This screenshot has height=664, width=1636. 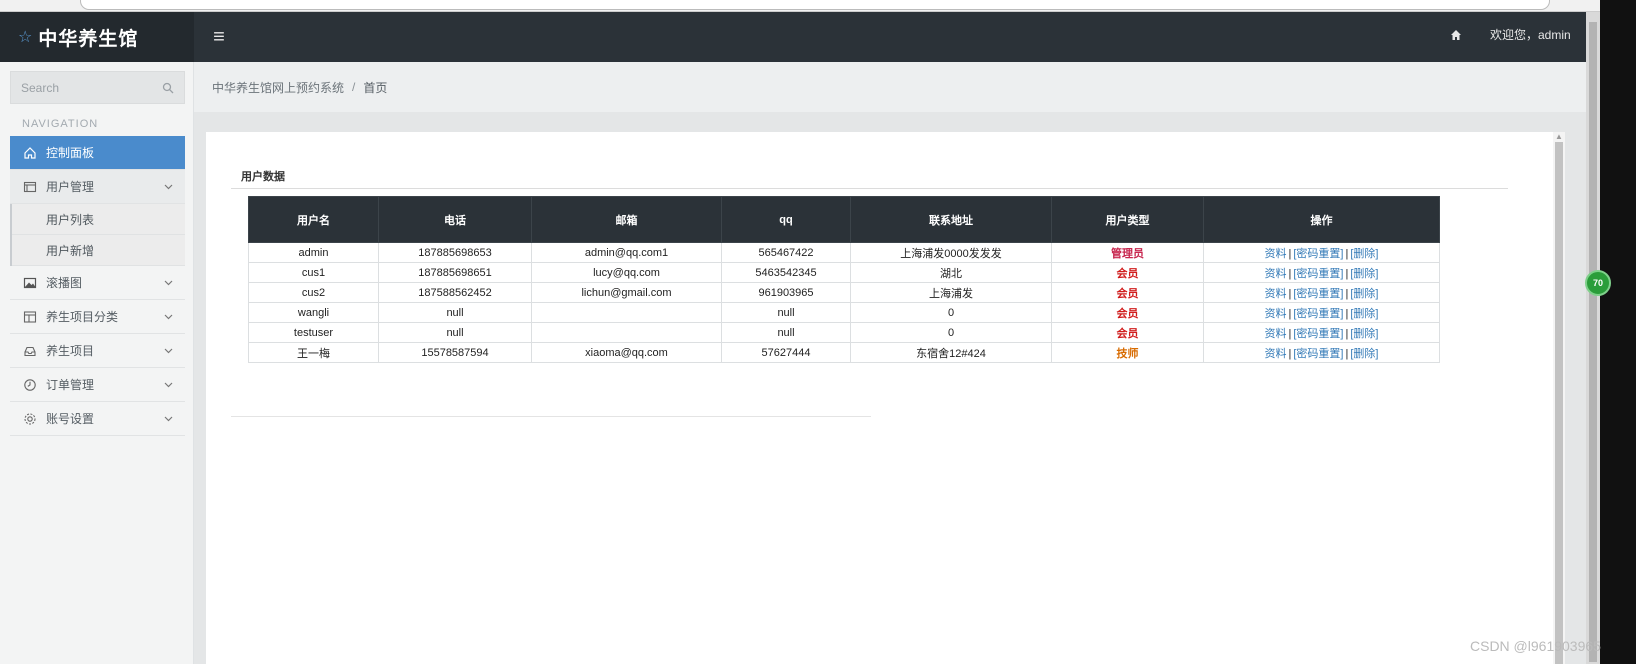 What do you see at coordinates (455, 352) in the screenshot?
I see `cell-phone: 15578587594` at bounding box center [455, 352].